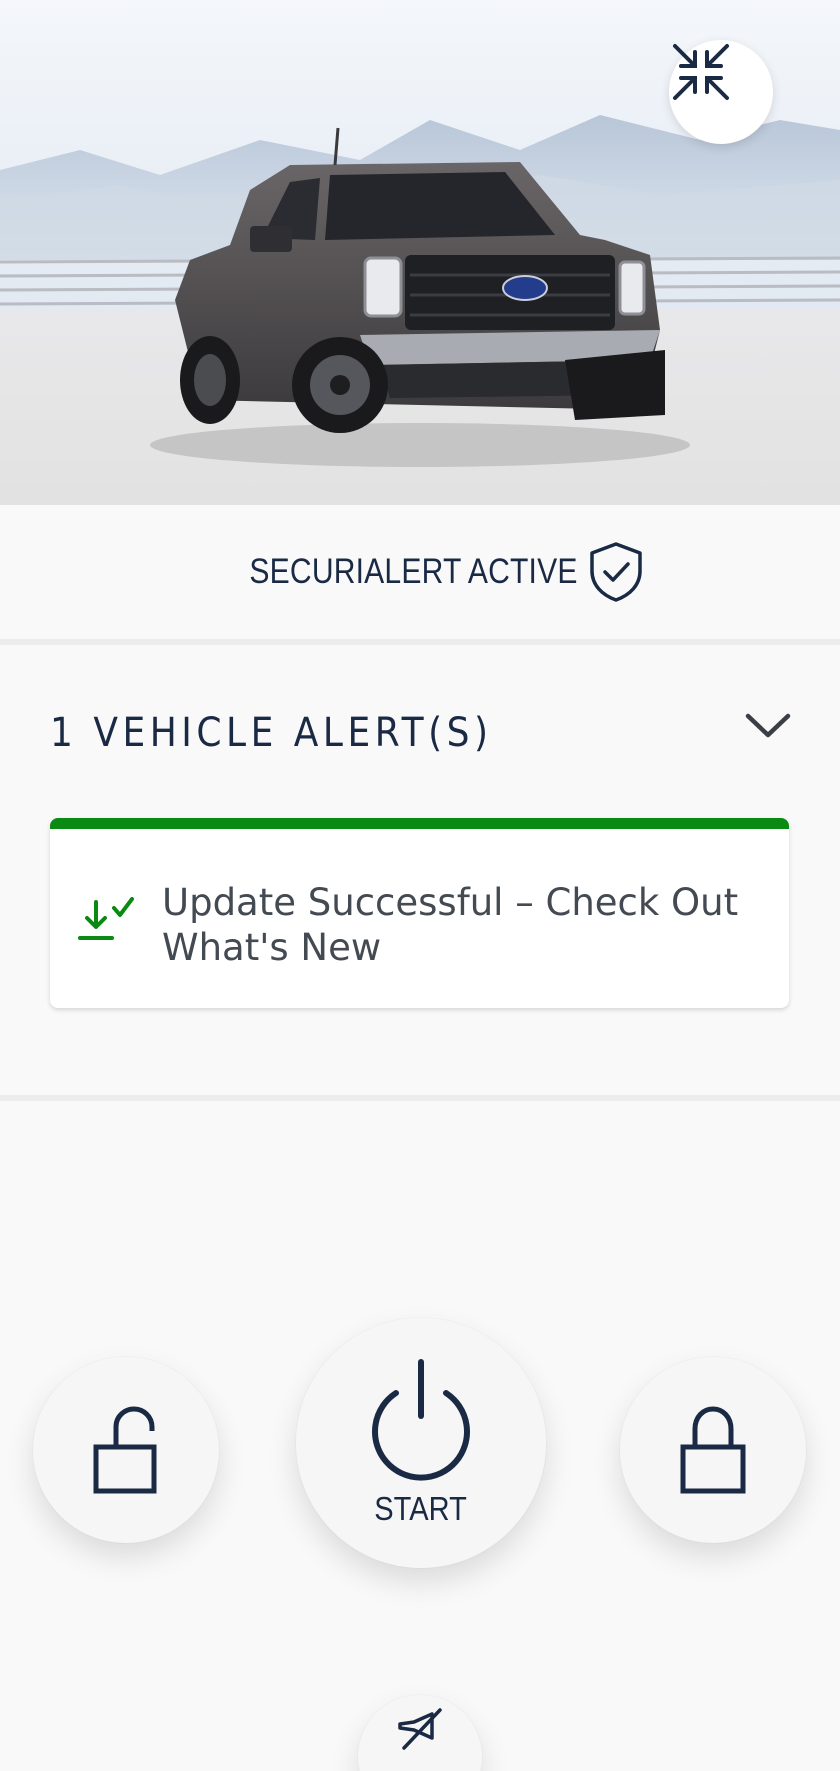  Describe the element at coordinates (271, 733) in the screenshot. I see `vehicle-alerts-title: 1 VEHICLE ALERT(S)` at that location.